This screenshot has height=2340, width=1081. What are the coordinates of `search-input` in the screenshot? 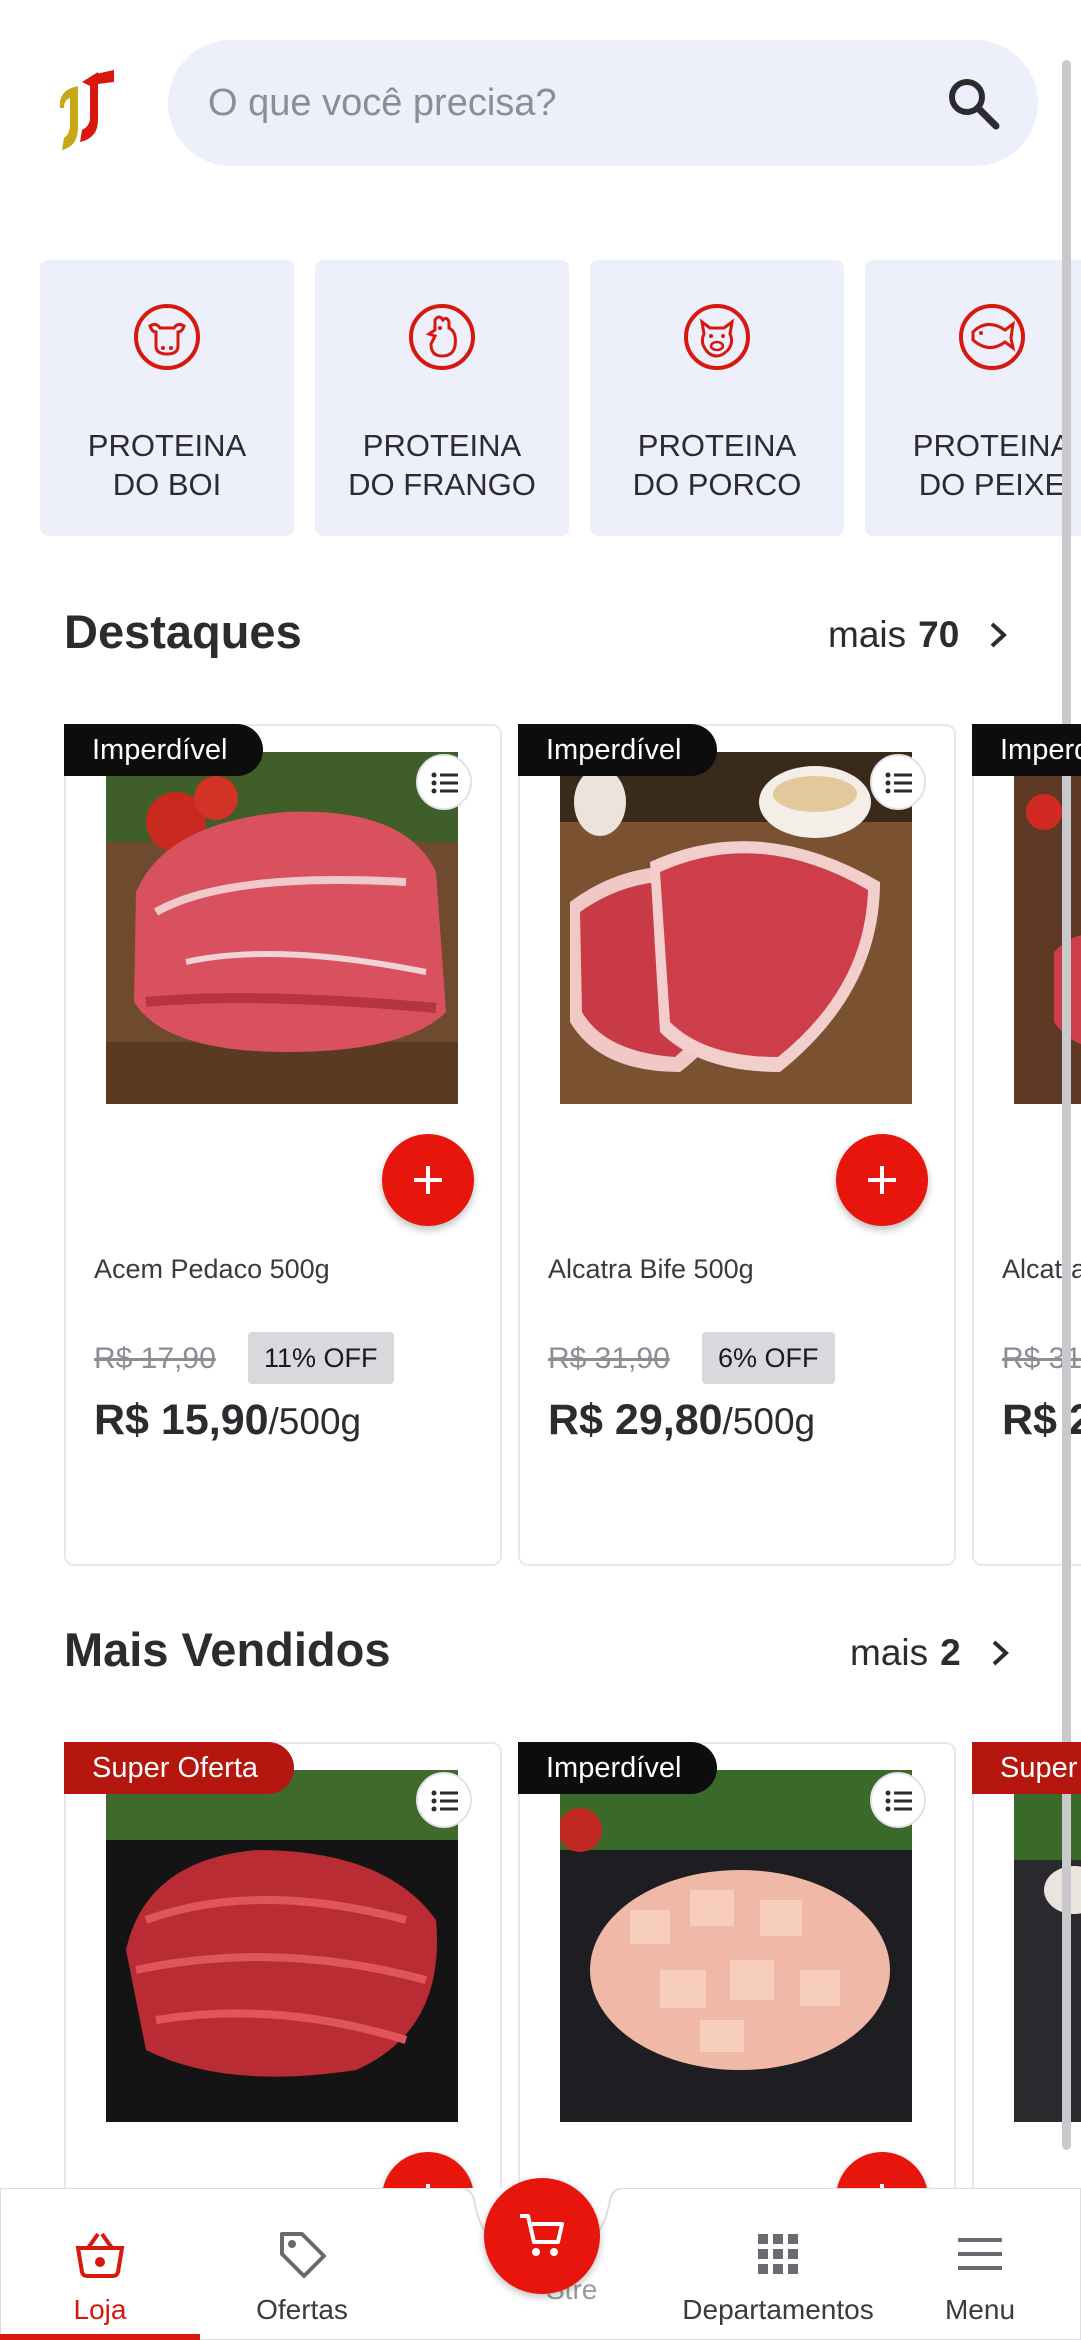 It's located at (558, 103).